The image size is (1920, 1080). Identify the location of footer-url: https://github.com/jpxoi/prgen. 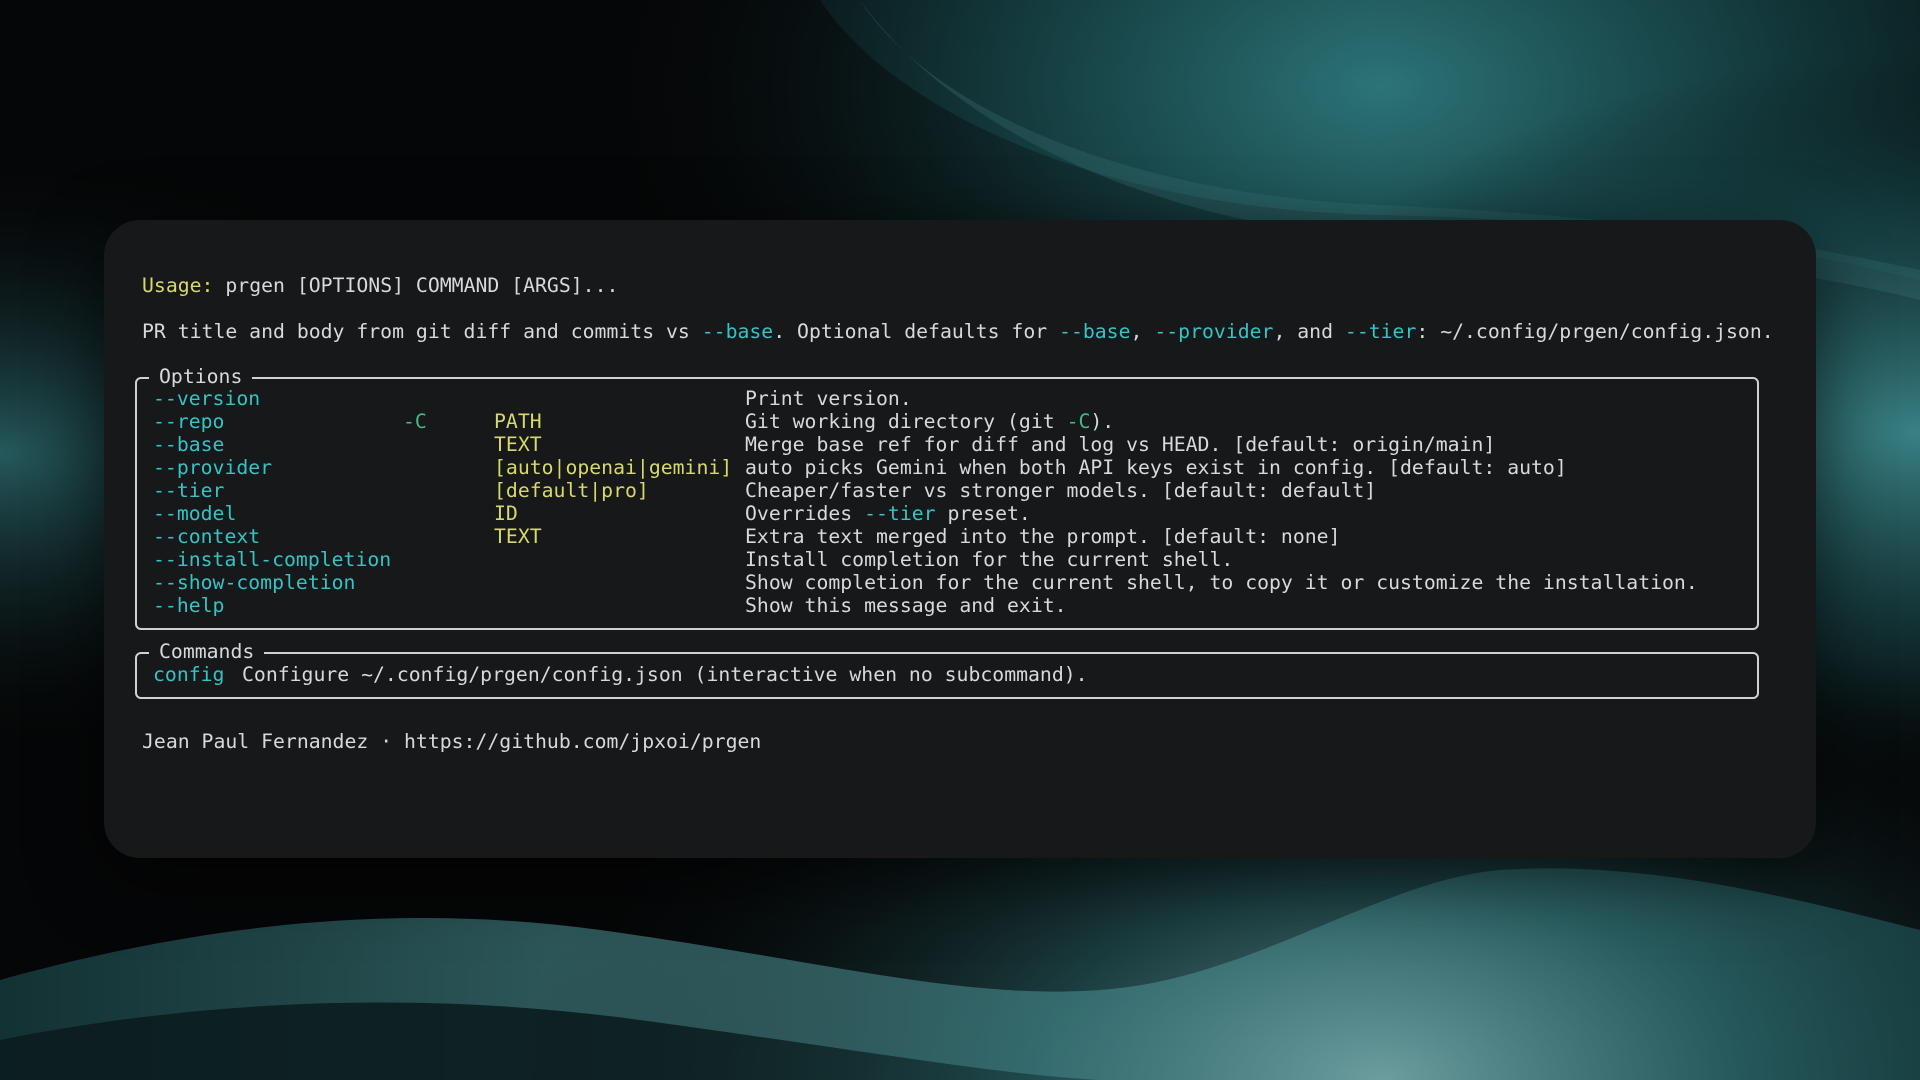
(582, 741).